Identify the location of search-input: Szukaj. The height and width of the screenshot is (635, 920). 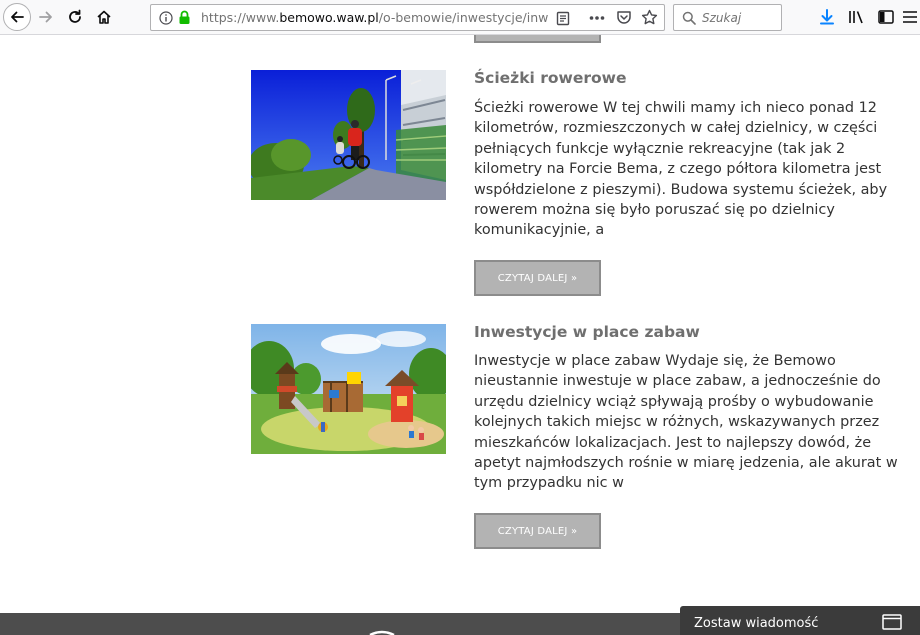
(721, 18).